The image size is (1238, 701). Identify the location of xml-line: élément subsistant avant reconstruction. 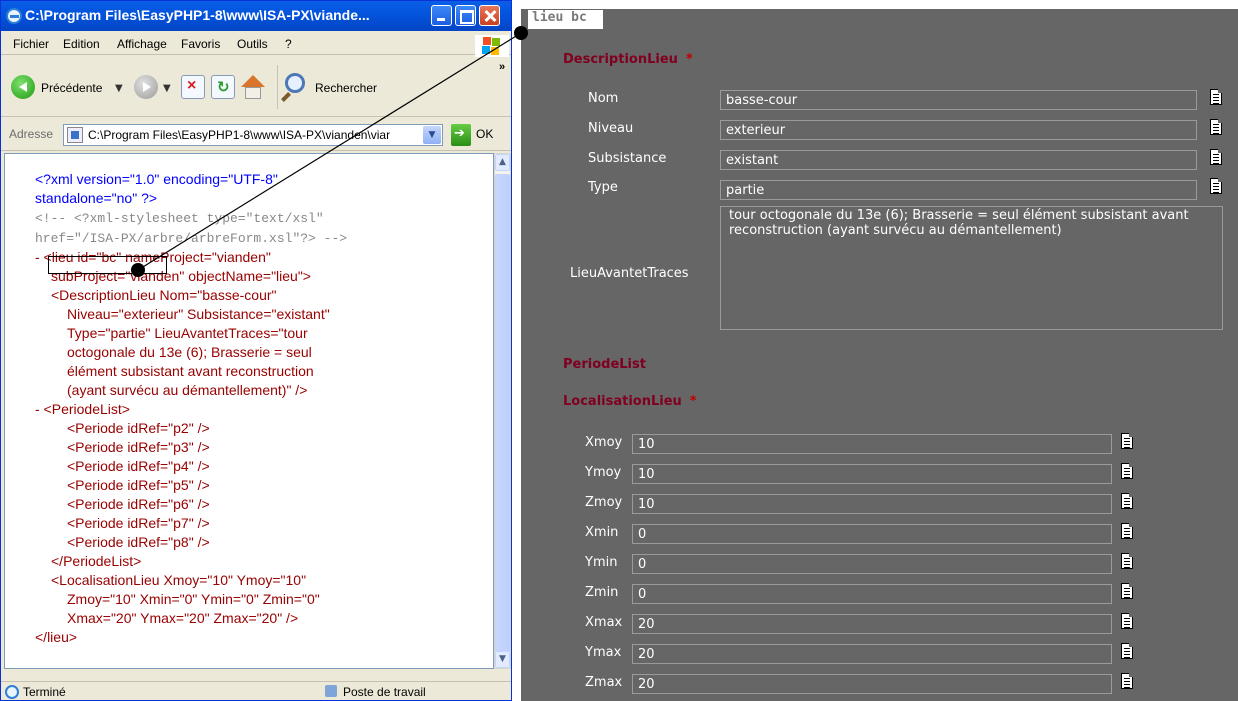
(250, 371).